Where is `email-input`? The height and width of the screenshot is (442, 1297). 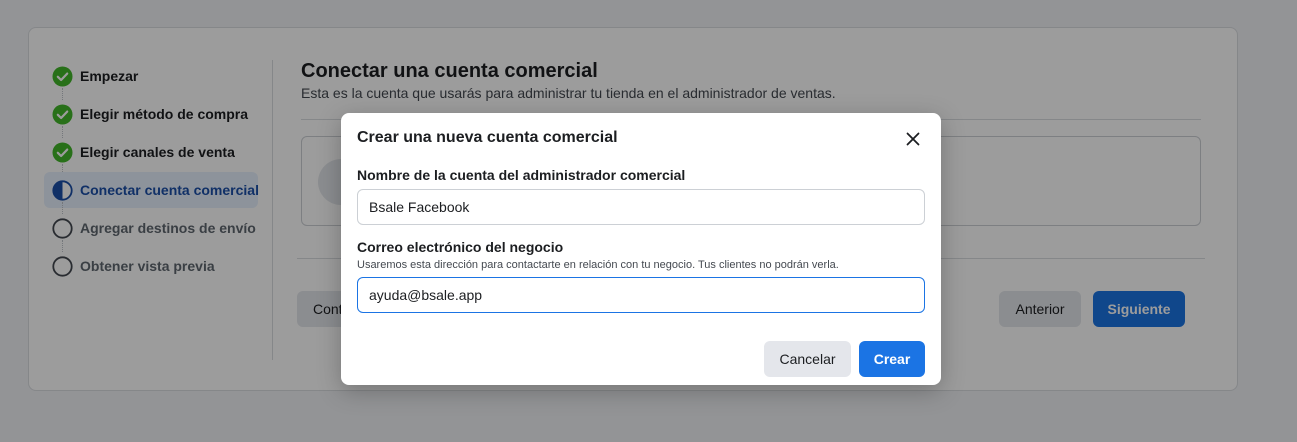 email-input is located at coordinates (641, 295).